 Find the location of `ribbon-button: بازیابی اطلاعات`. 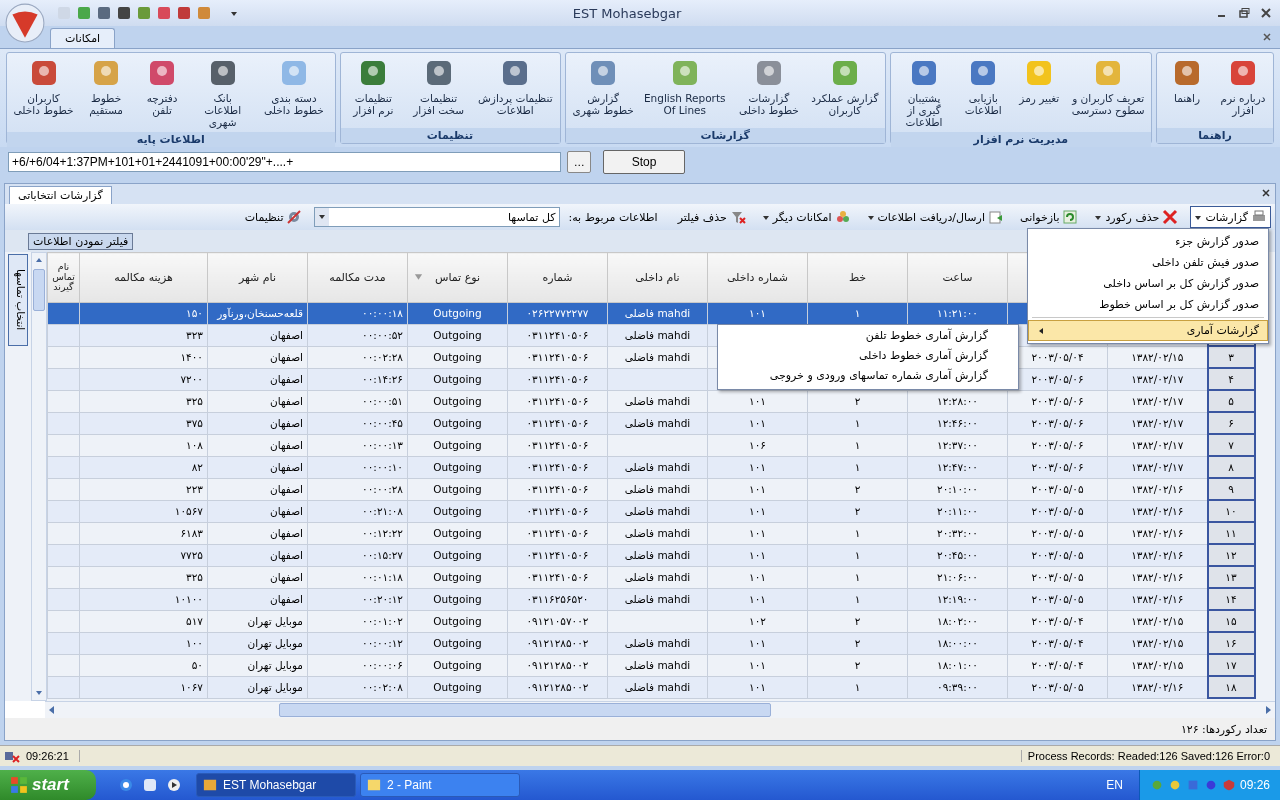

ribbon-button: بازیابی اطلاعات is located at coordinates (983, 93).